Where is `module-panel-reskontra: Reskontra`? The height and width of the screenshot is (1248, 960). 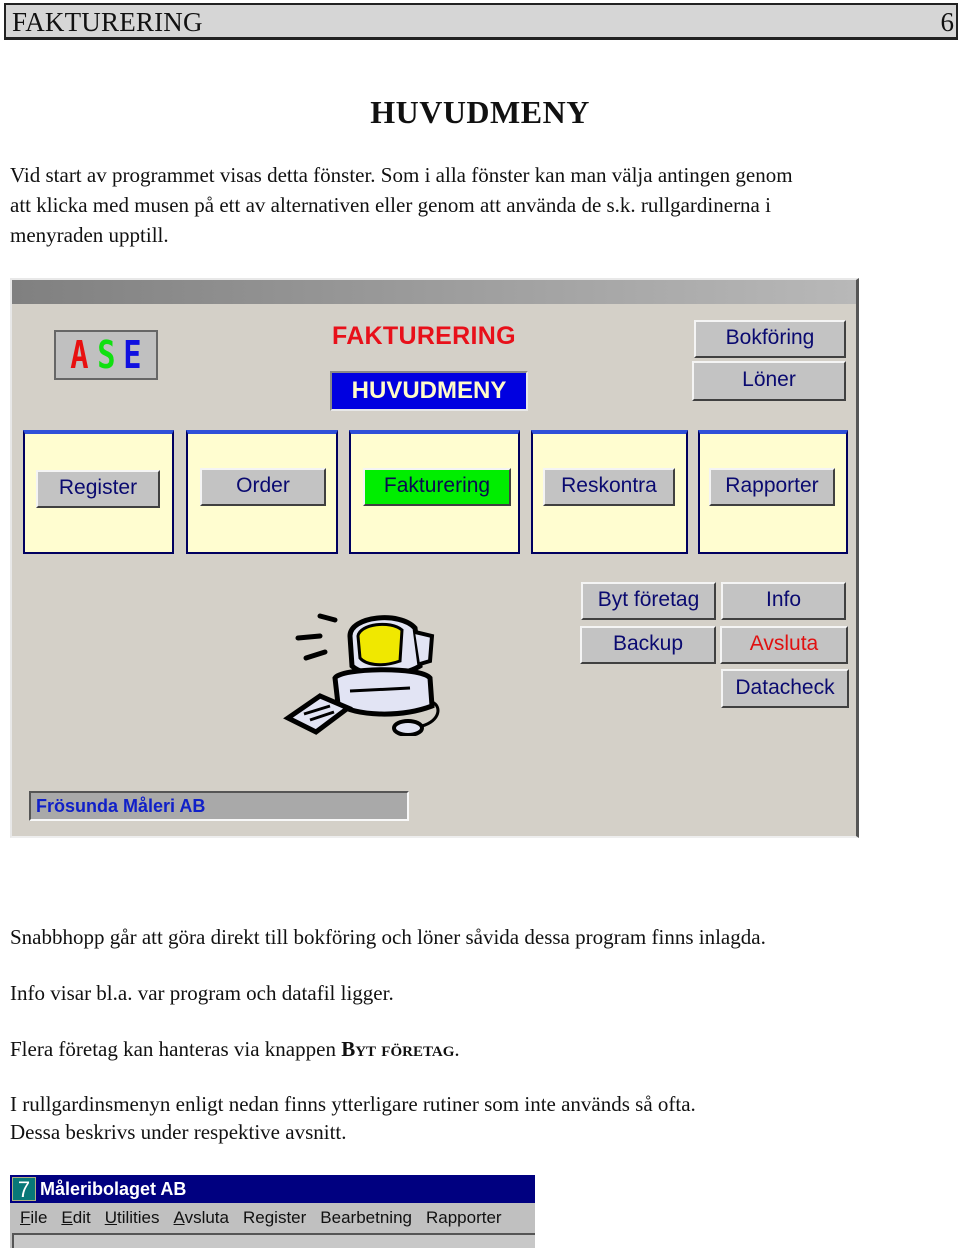 module-panel-reskontra: Reskontra is located at coordinates (609, 492).